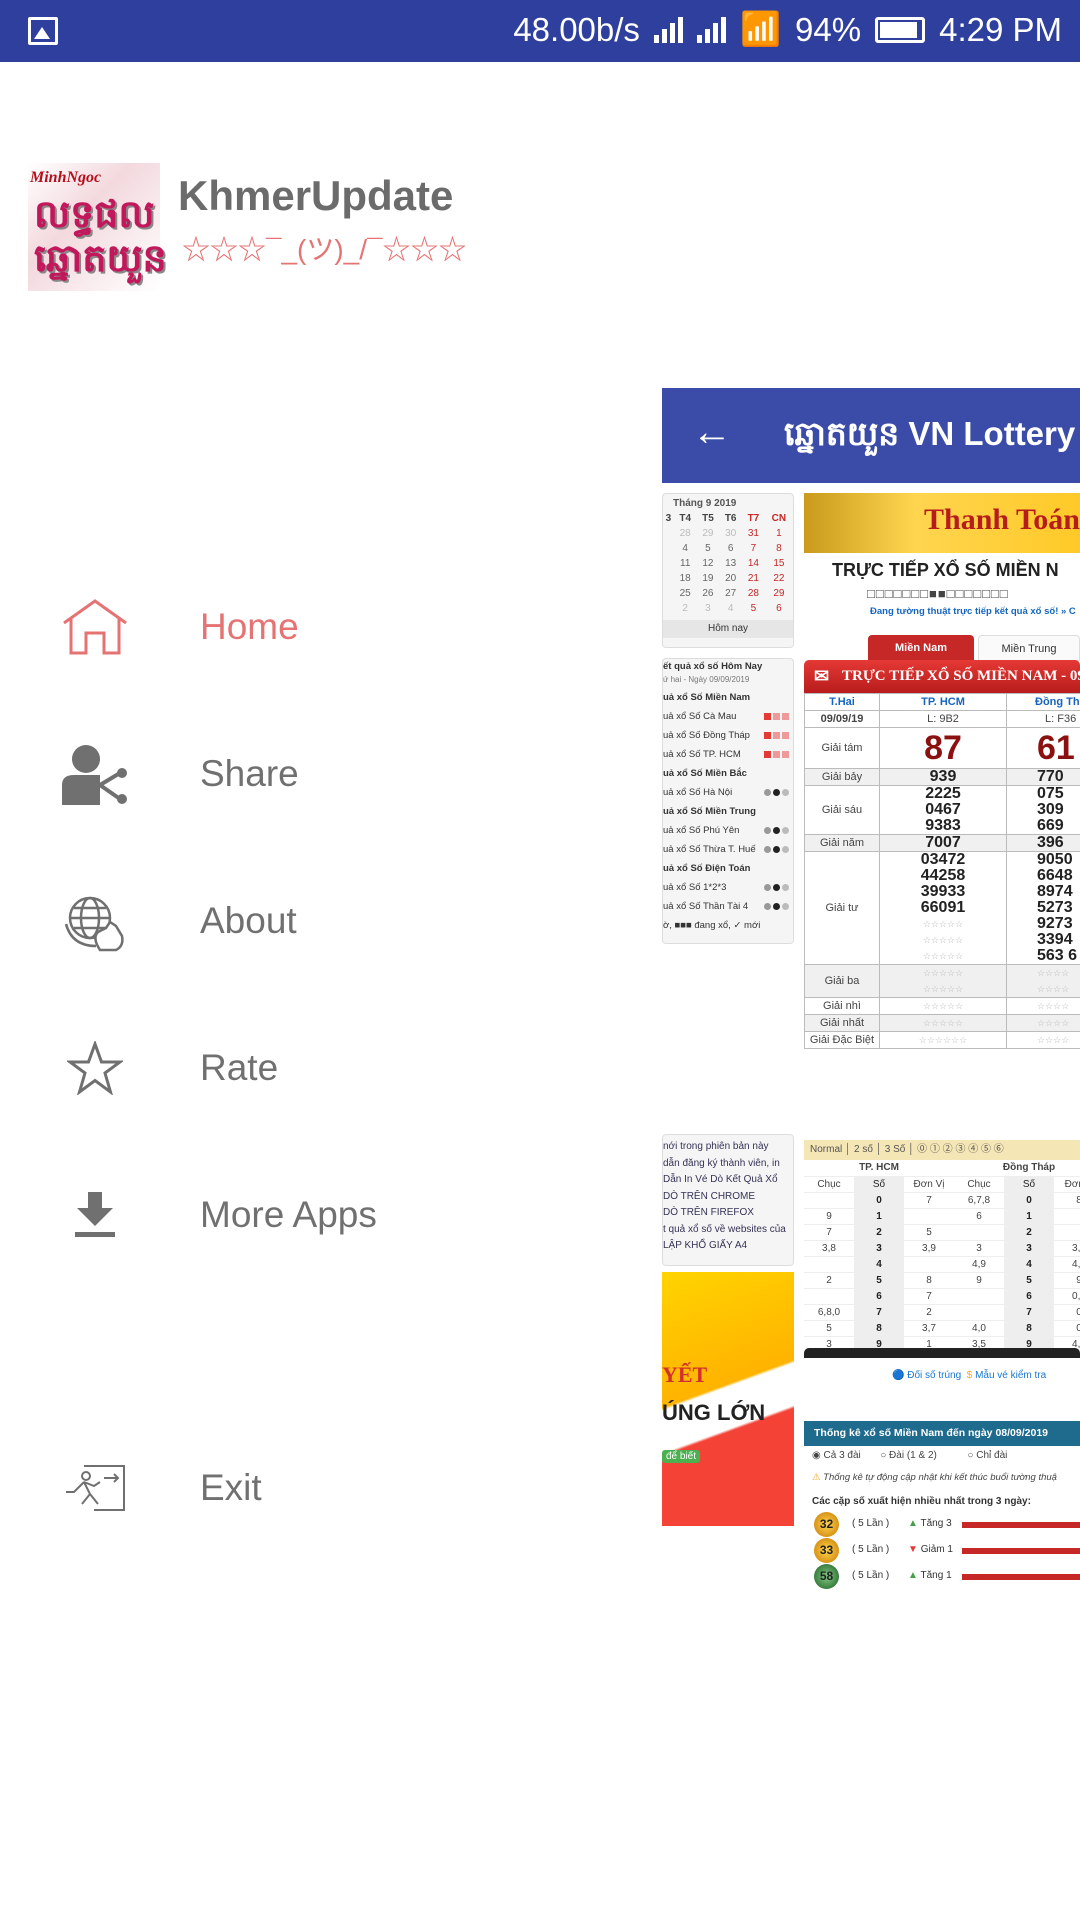 This screenshot has height=1920, width=1080. Describe the element at coordinates (728, 906) in the screenshot. I see `results-list-item: uả xổ Số Thần Tài 4` at that location.